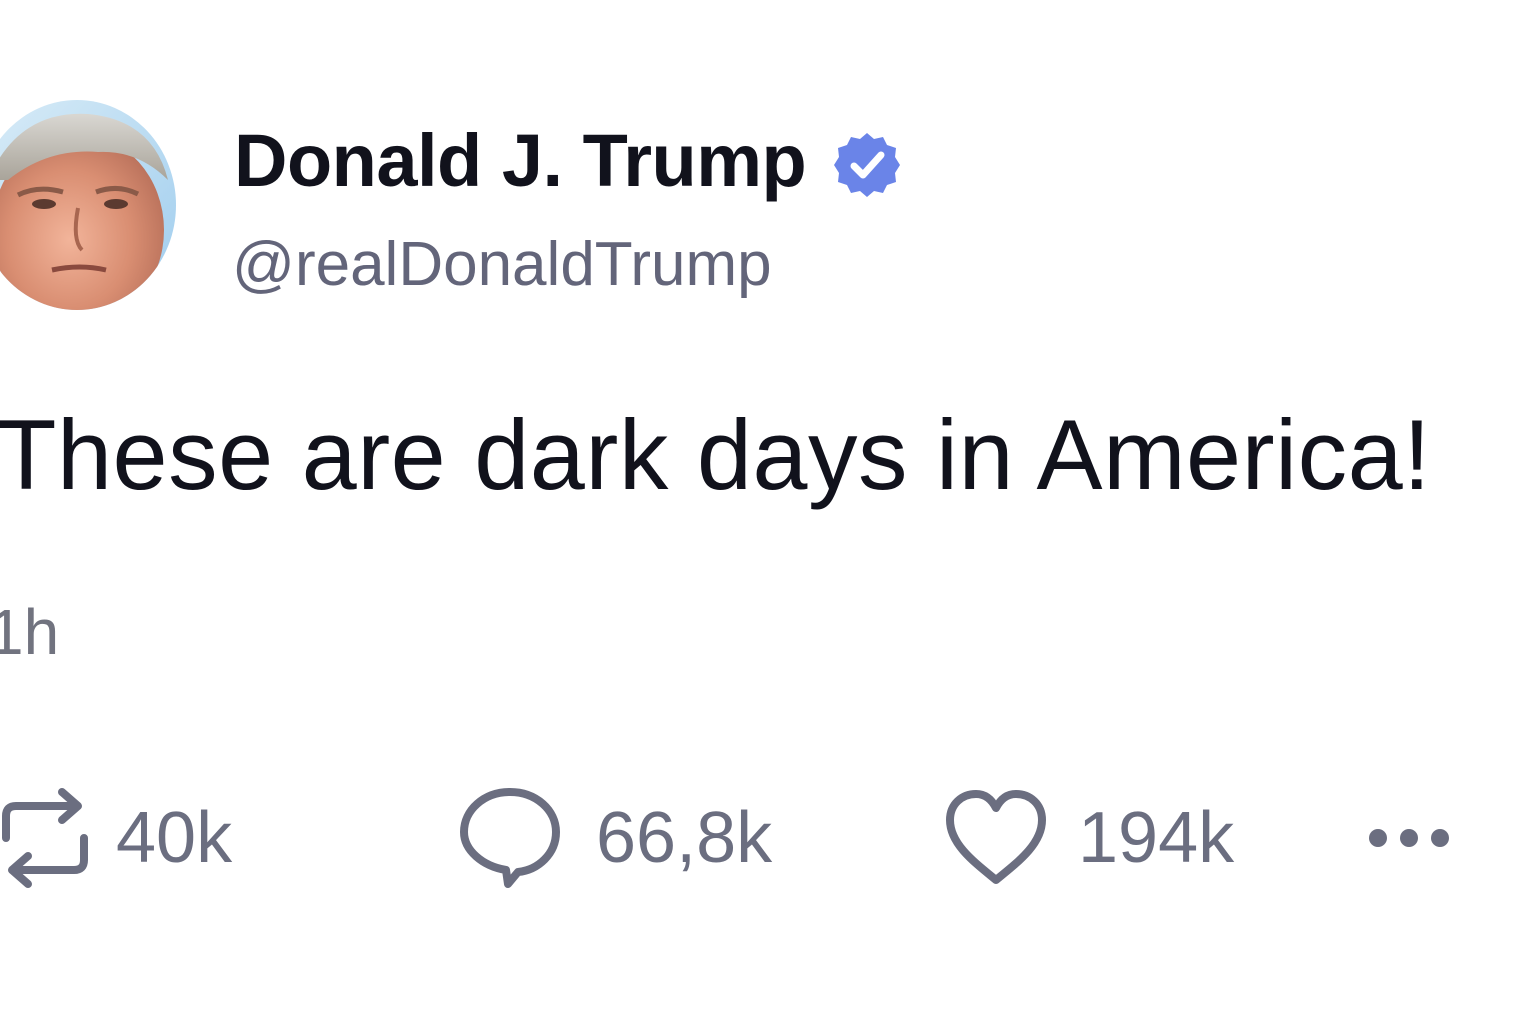  What do you see at coordinates (684, 838) in the screenshot?
I see `reply-count: 66,8k` at bounding box center [684, 838].